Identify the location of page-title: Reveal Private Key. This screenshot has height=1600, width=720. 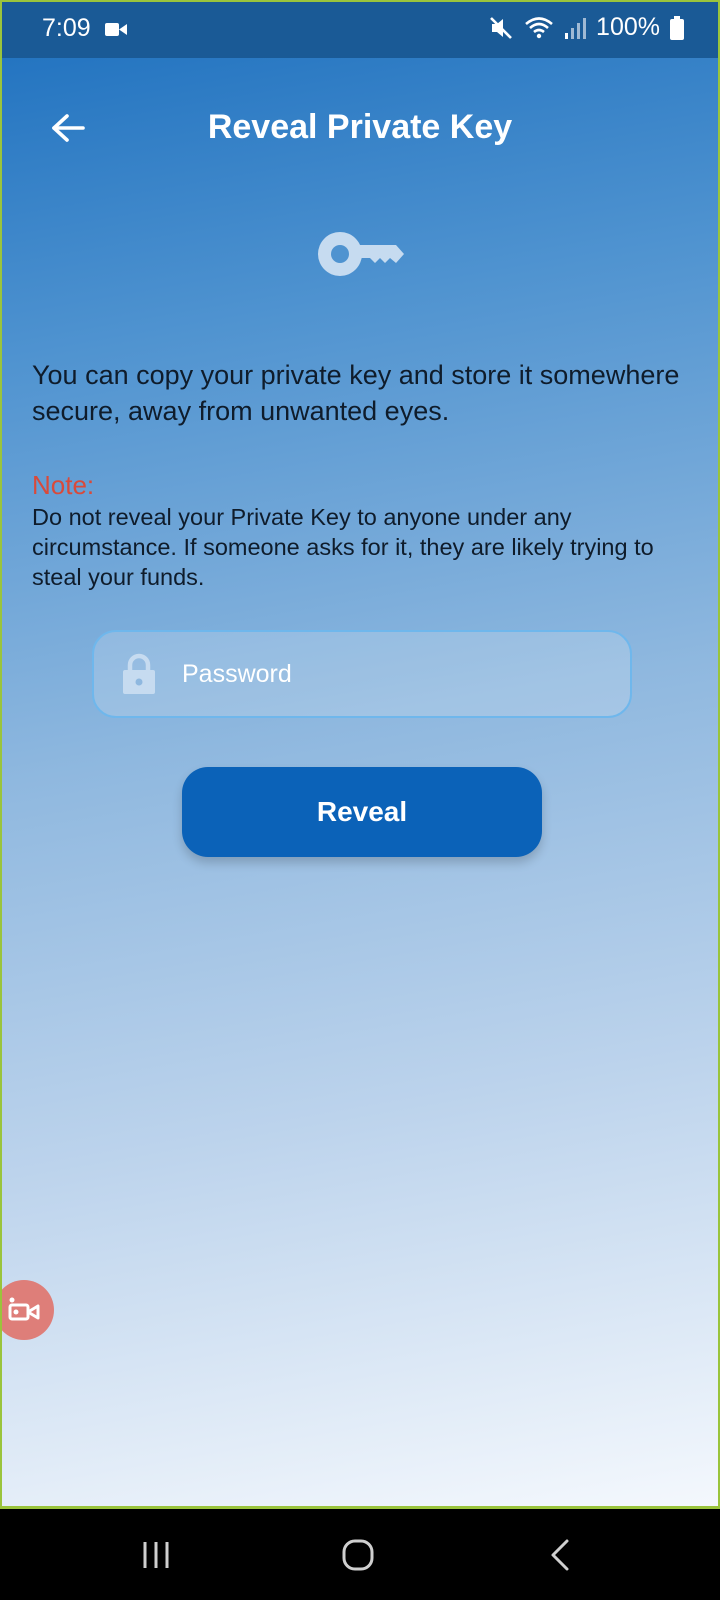
(360, 127).